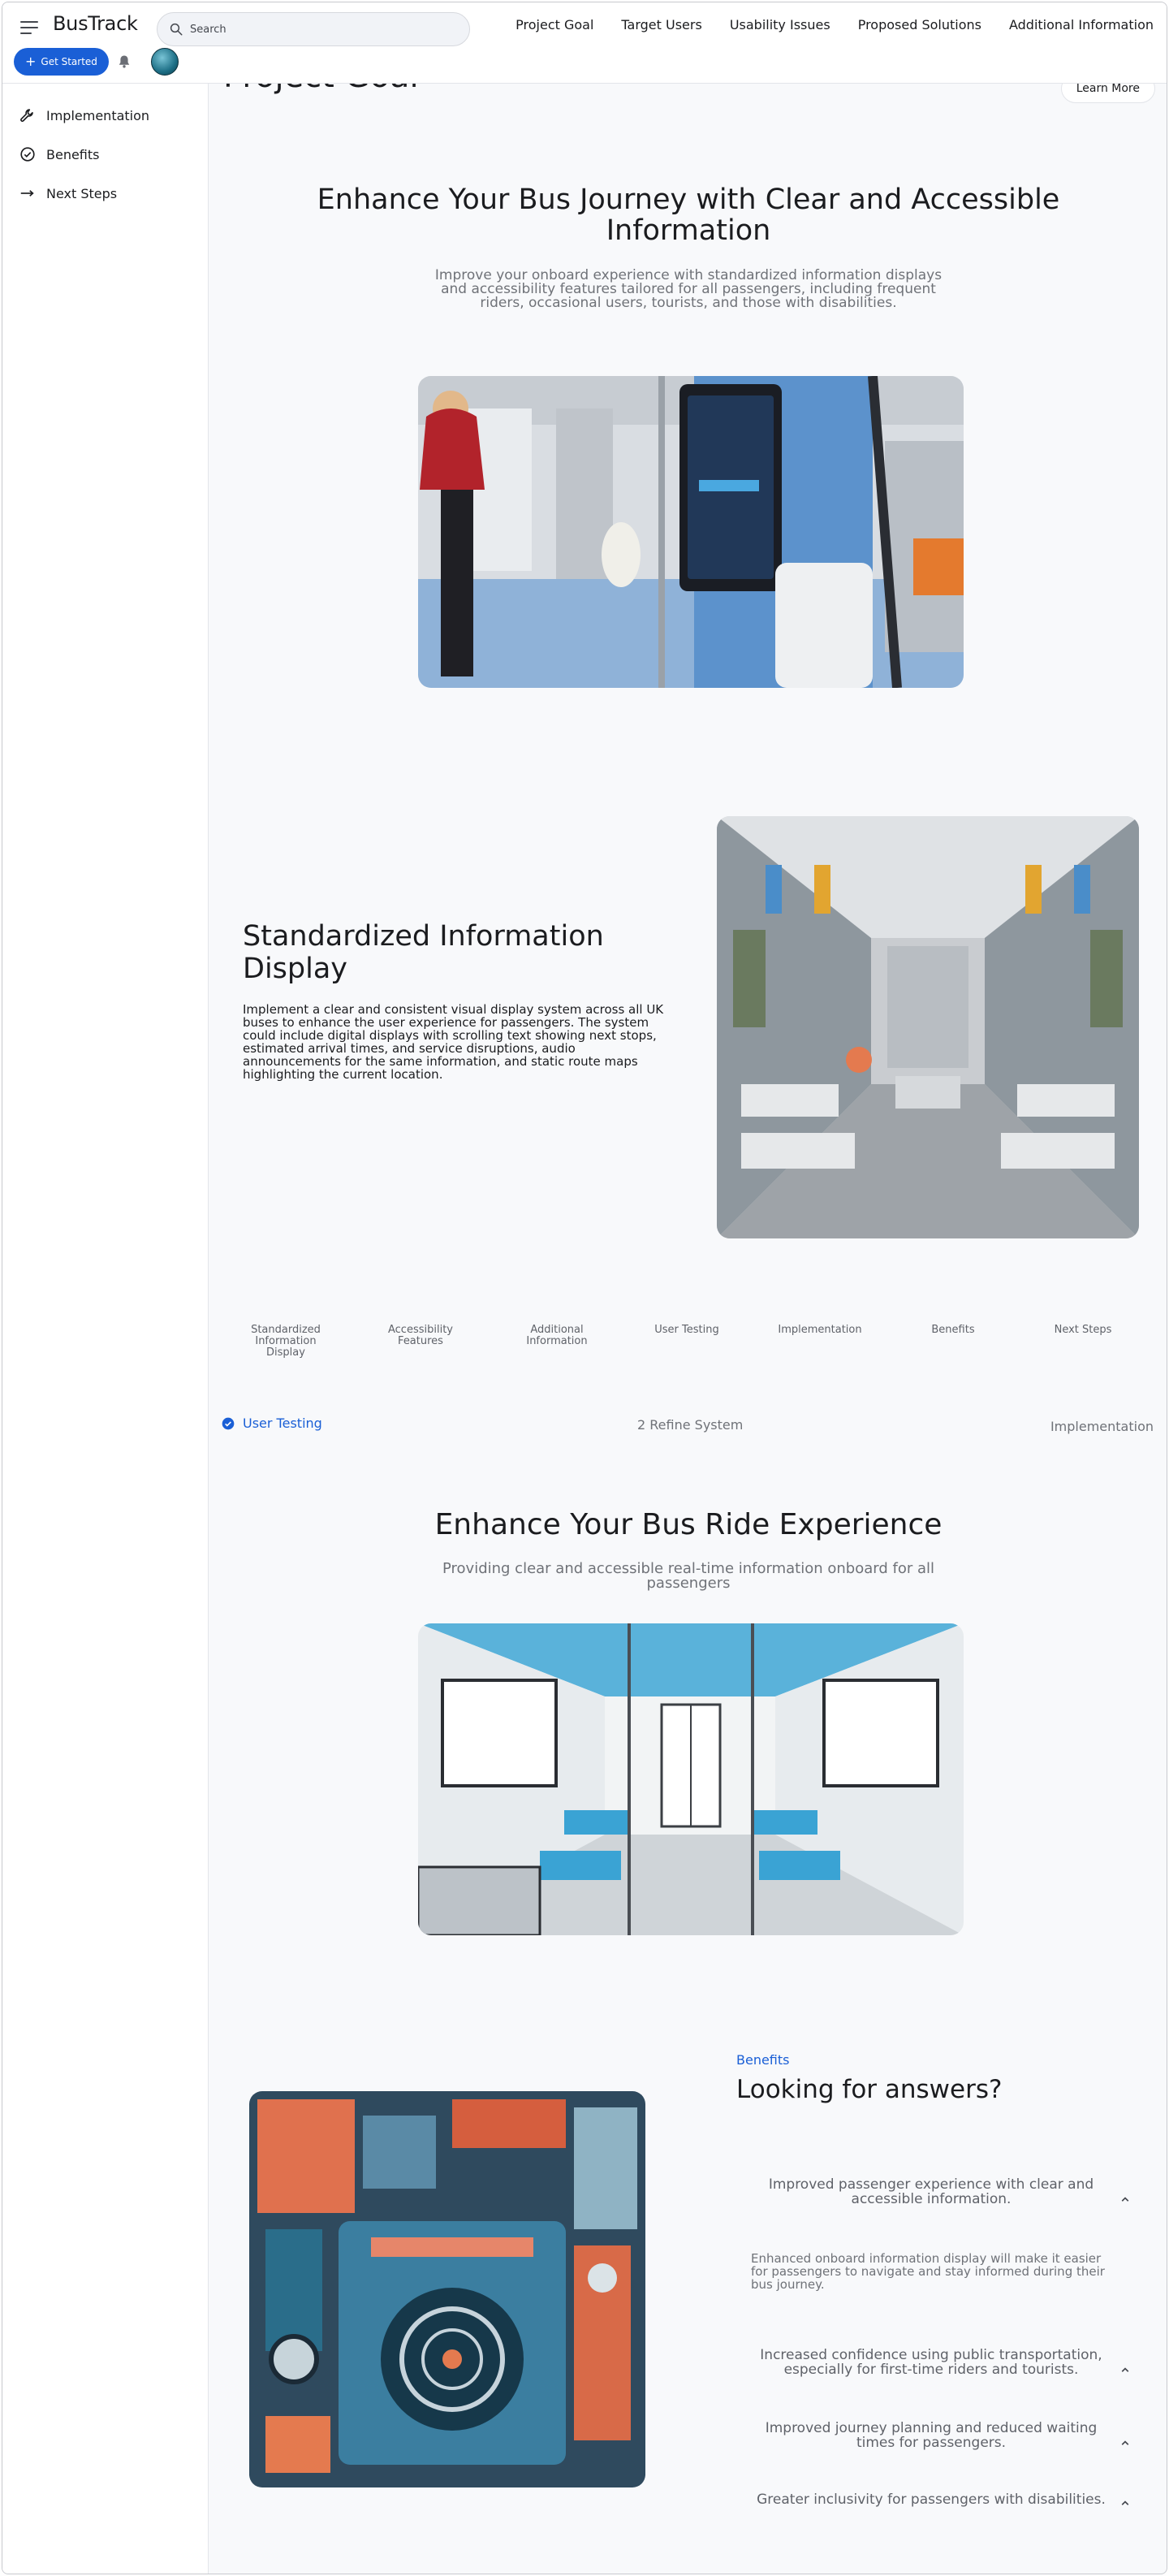 This screenshot has width=1169, height=2576. Describe the element at coordinates (928, 1027) in the screenshot. I see `bus-interior-image` at that location.